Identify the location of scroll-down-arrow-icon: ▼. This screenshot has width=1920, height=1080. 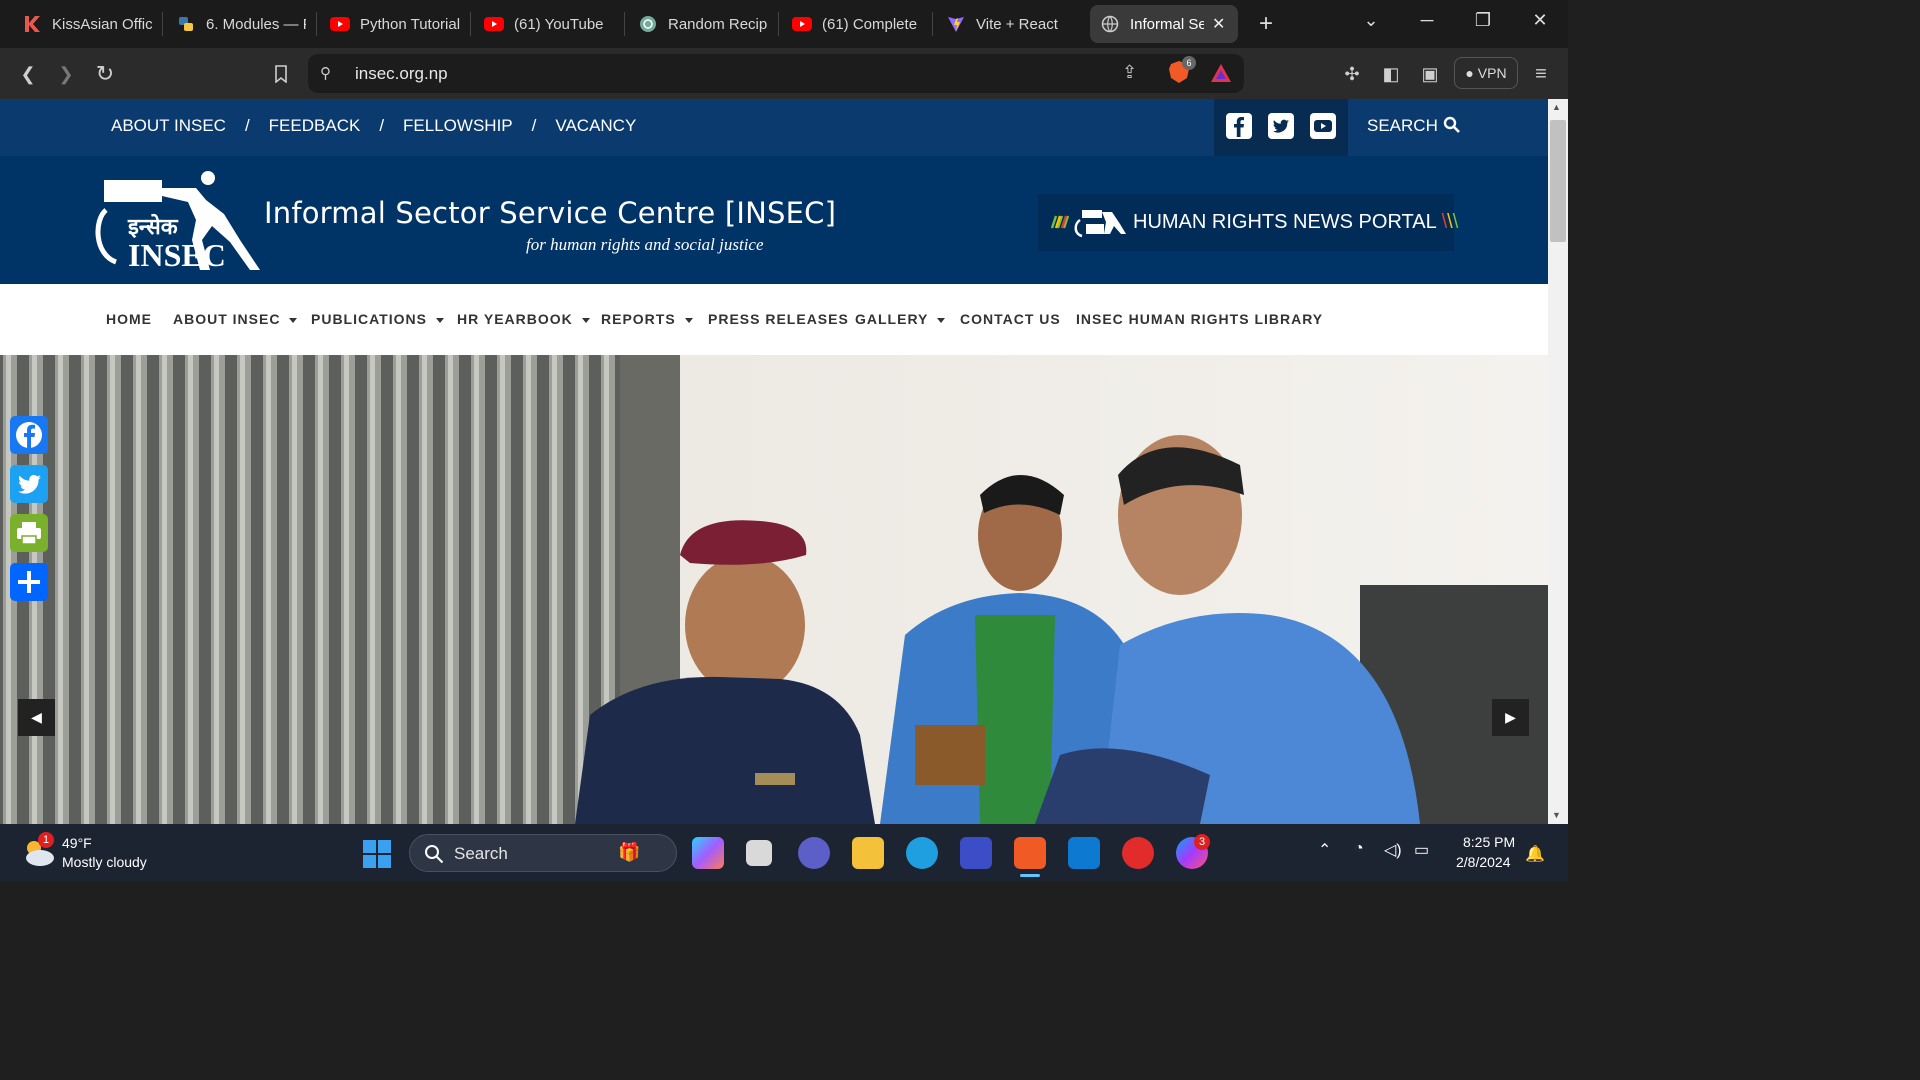
(1556, 815).